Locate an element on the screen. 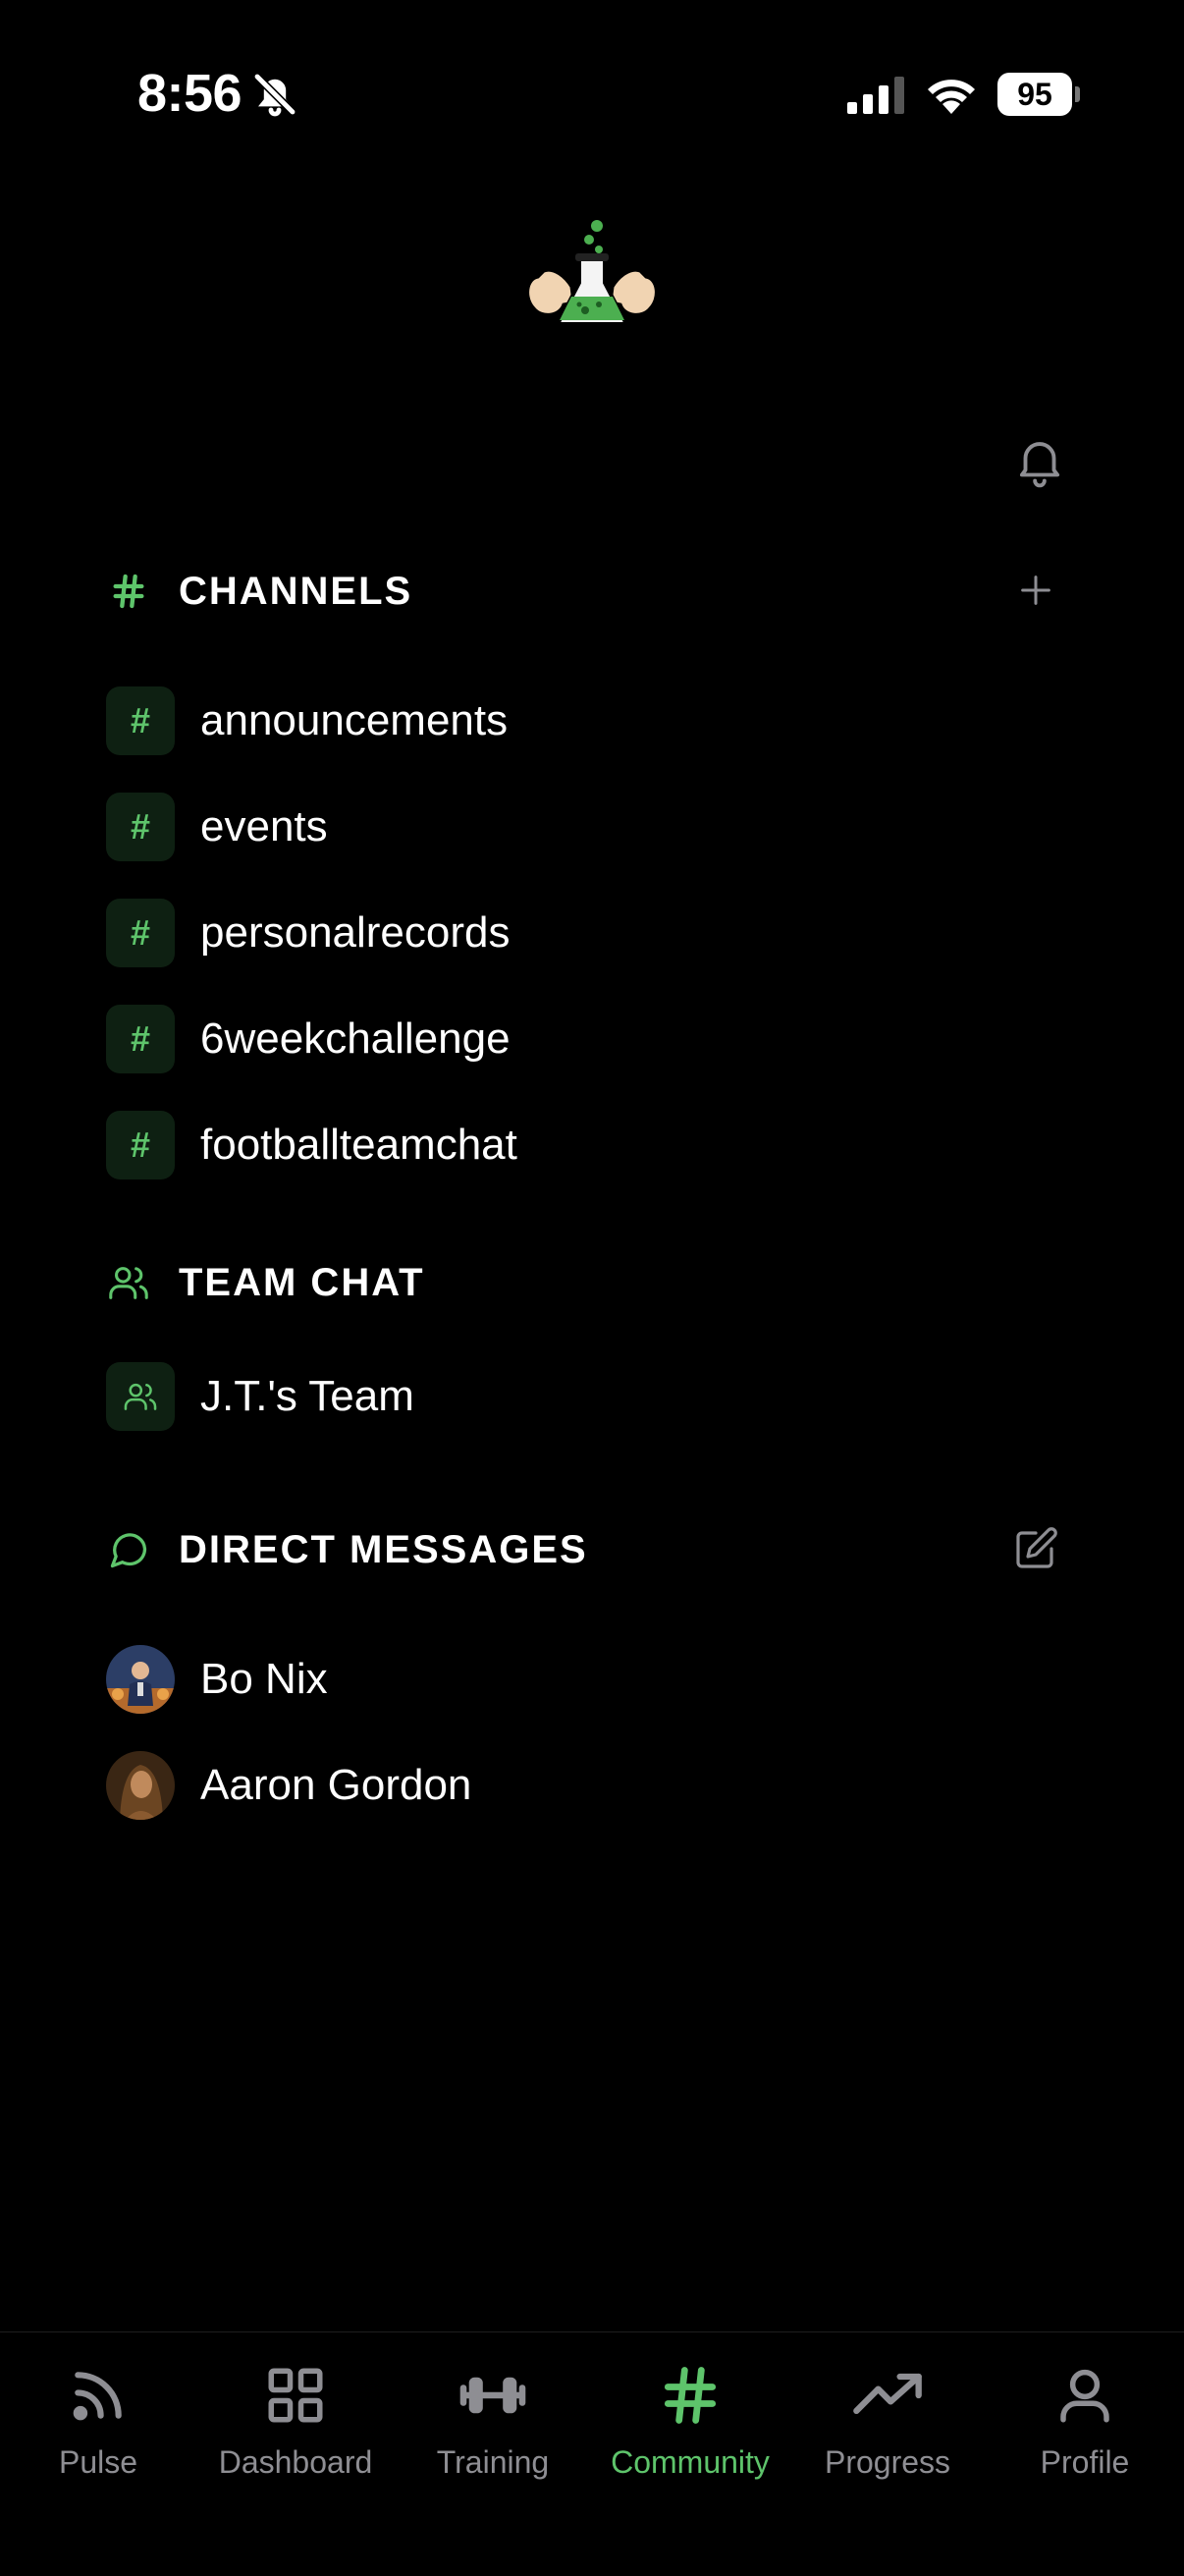 This screenshot has height=2576, width=1184. team-chat-item: J.T.'s Team is located at coordinates (587, 1397).